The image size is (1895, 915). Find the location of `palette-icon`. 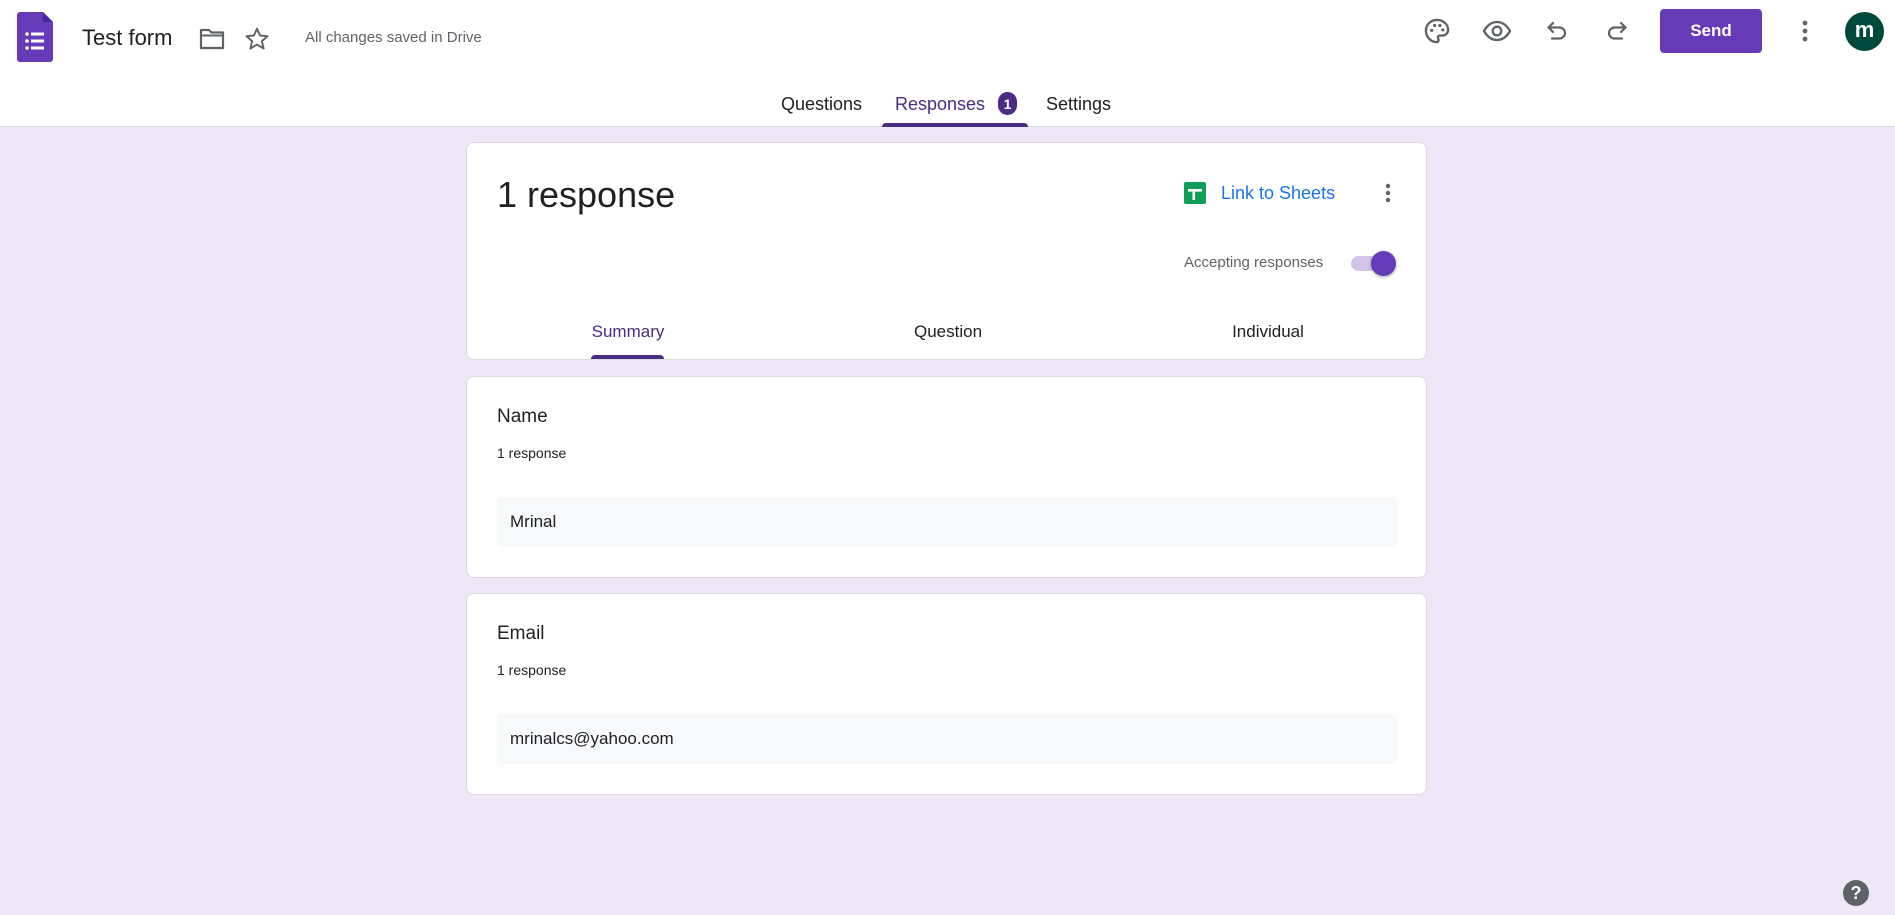

palette-icon is located at coordinates (1437, 31).